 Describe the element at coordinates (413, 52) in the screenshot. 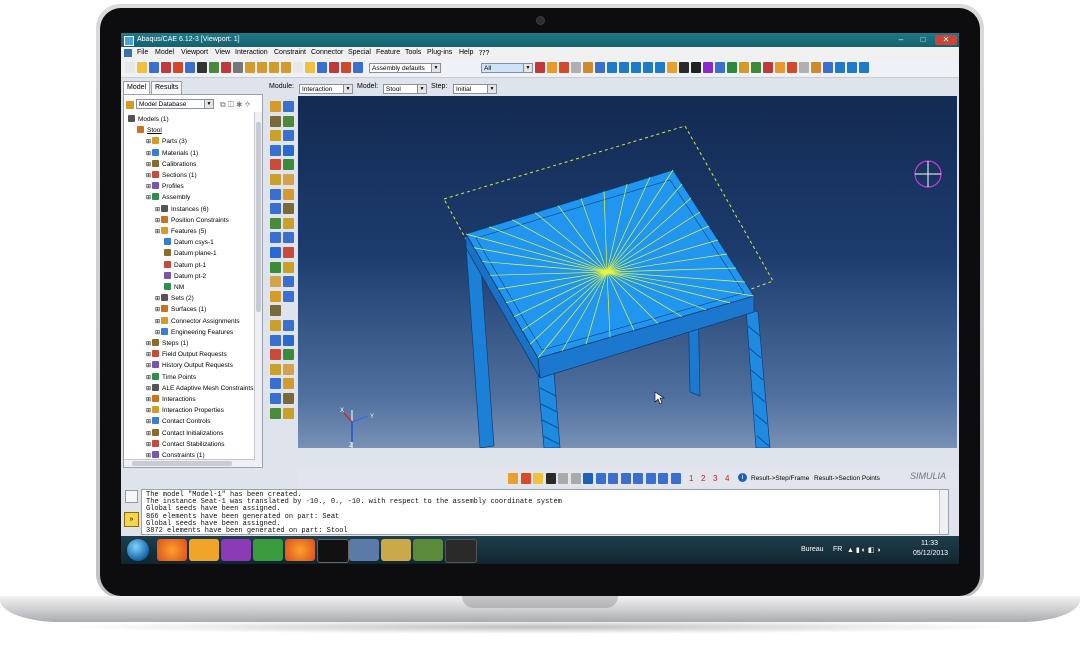

I see `menu-tools: Tools` at that location.